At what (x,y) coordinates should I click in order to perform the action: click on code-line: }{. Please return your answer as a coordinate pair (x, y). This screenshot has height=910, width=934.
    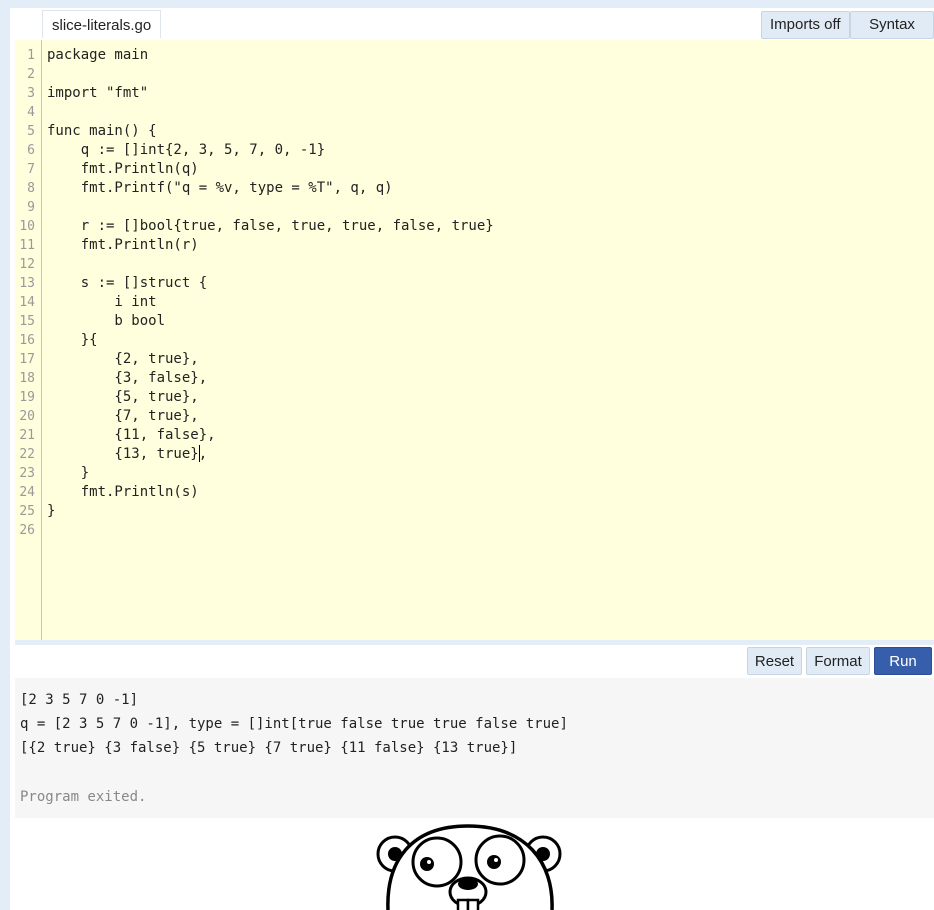
    Looking at the image, I should click on (72, 340).